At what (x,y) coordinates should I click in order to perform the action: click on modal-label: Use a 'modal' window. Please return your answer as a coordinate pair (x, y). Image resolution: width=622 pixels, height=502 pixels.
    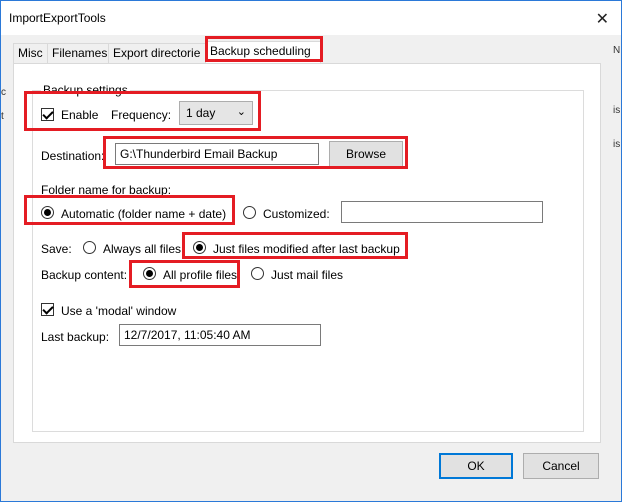
    Looking at the image, I should click on (119, 311).